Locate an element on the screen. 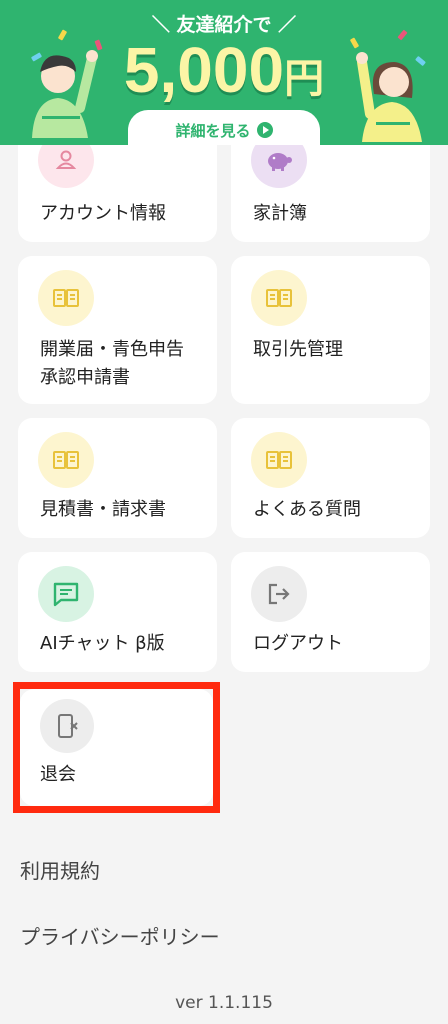  highlight-box is located at coordinates (116, 747).